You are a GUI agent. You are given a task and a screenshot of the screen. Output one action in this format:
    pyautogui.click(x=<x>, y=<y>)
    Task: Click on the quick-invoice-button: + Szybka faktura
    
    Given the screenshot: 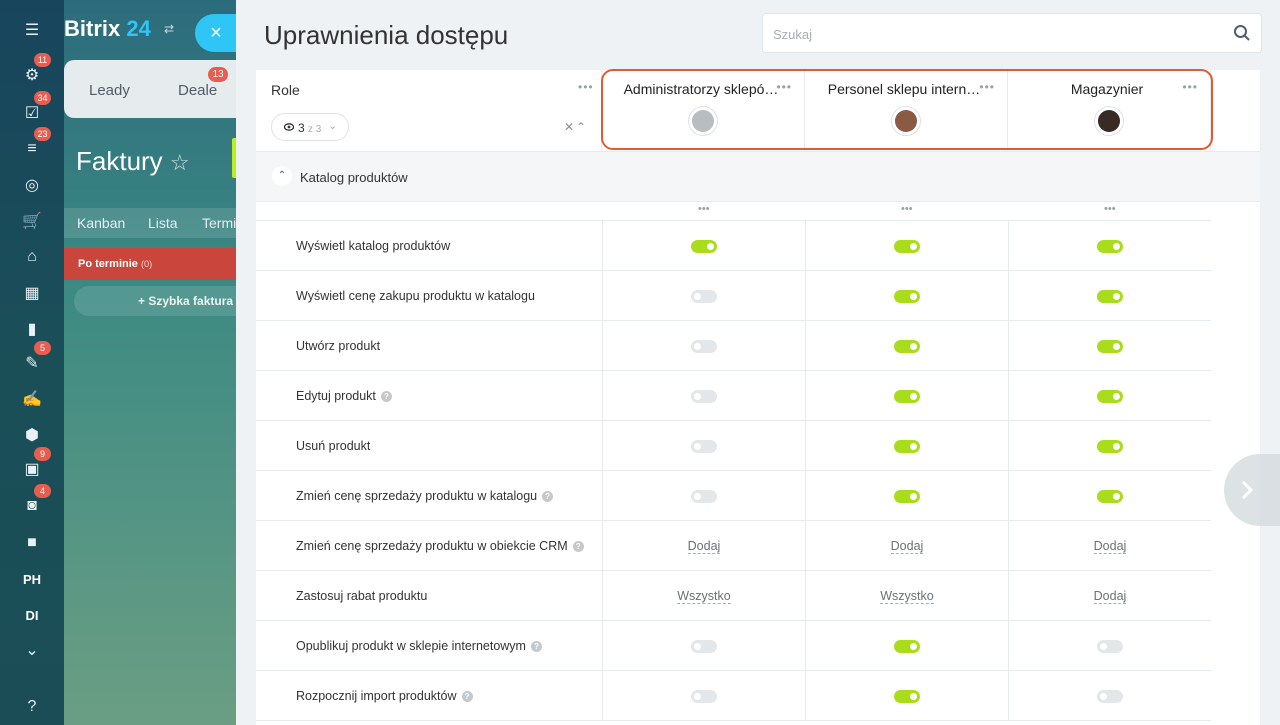 What is the action you would take?
    pyautogui.click(x=157, y=301)
    